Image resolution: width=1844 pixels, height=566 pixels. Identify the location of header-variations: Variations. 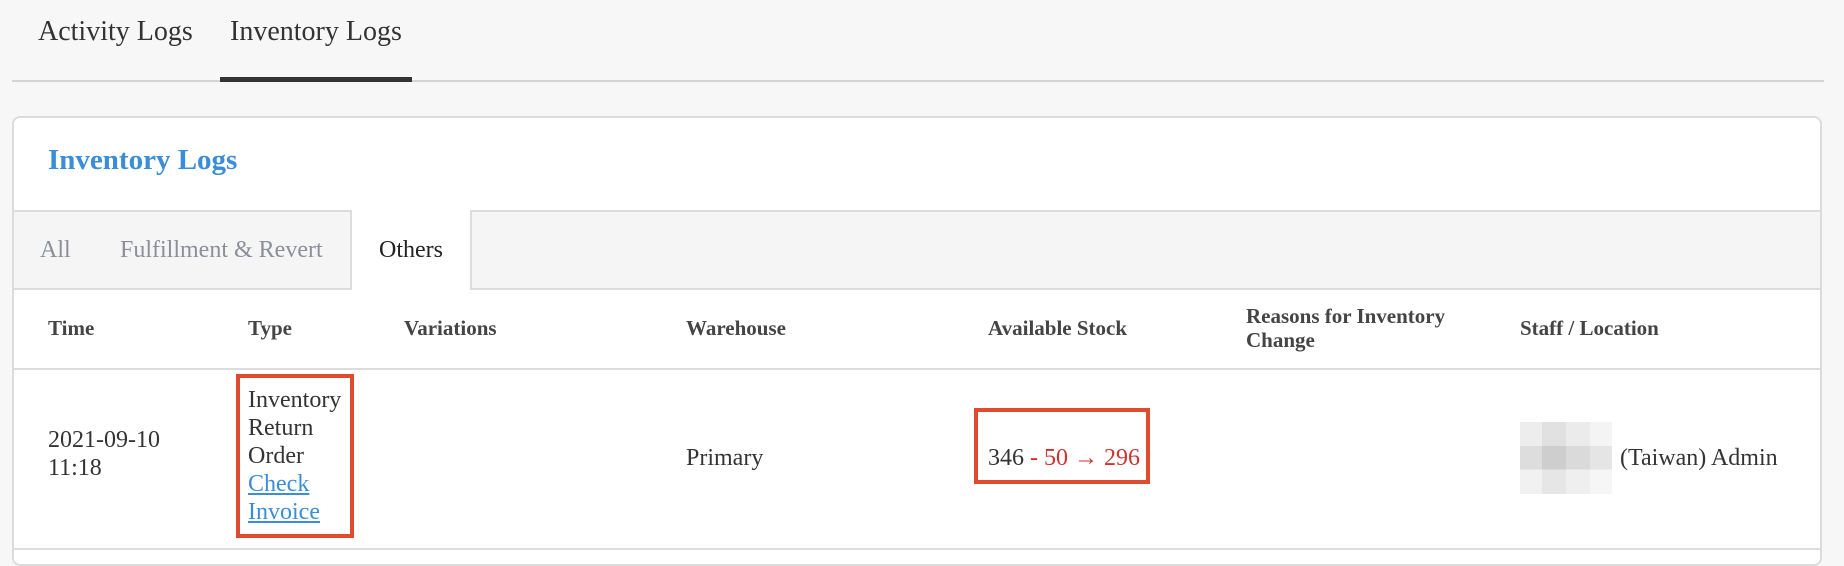
(450, 328).